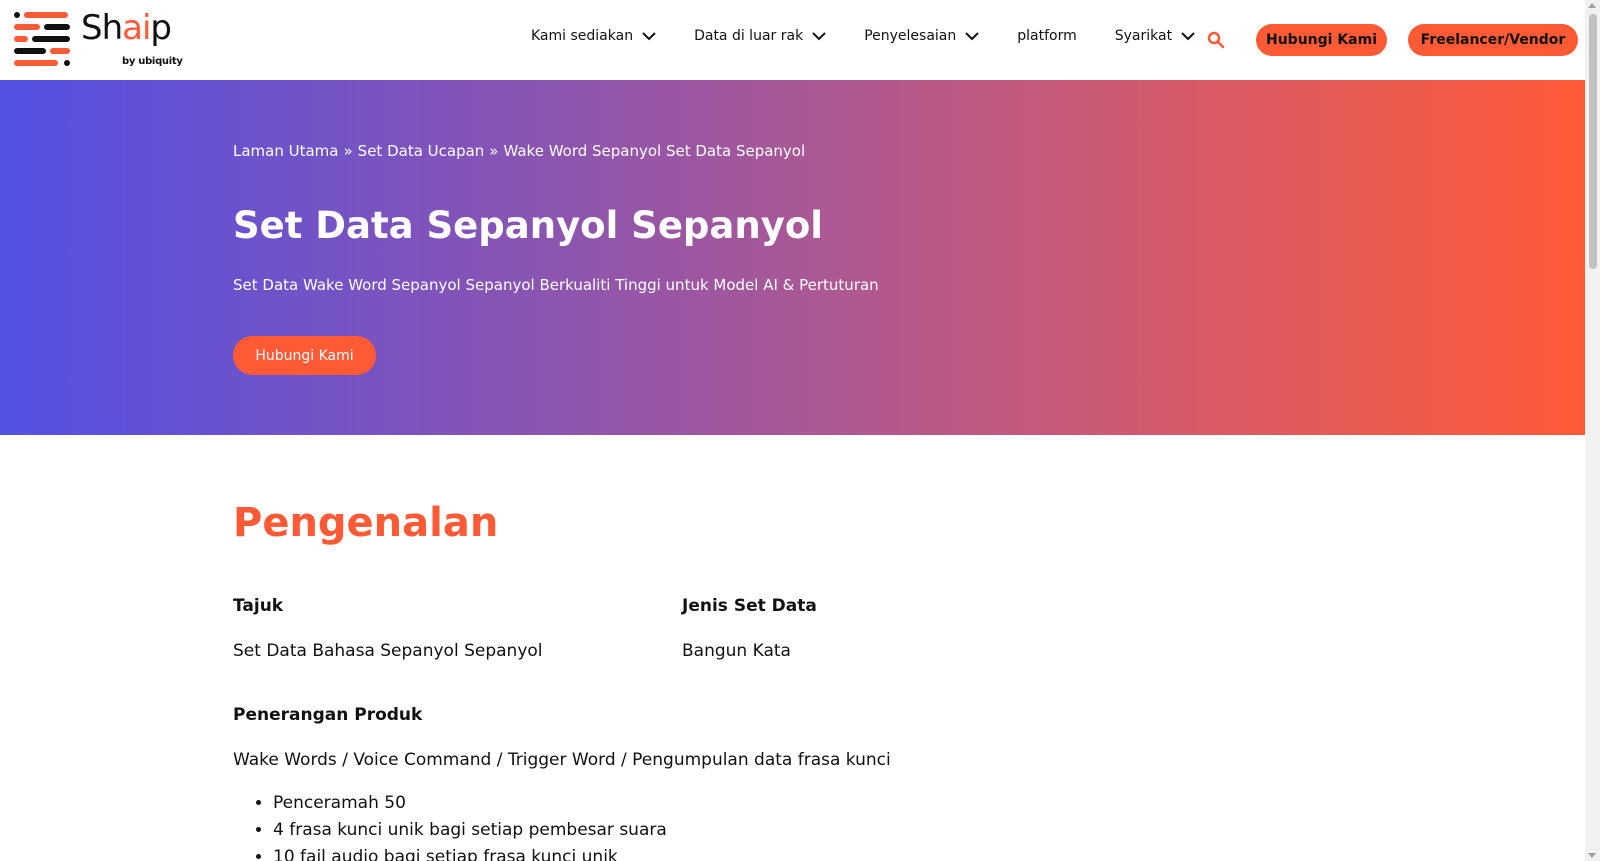  I want to click on page-scrollbar, so click(1592, 430).